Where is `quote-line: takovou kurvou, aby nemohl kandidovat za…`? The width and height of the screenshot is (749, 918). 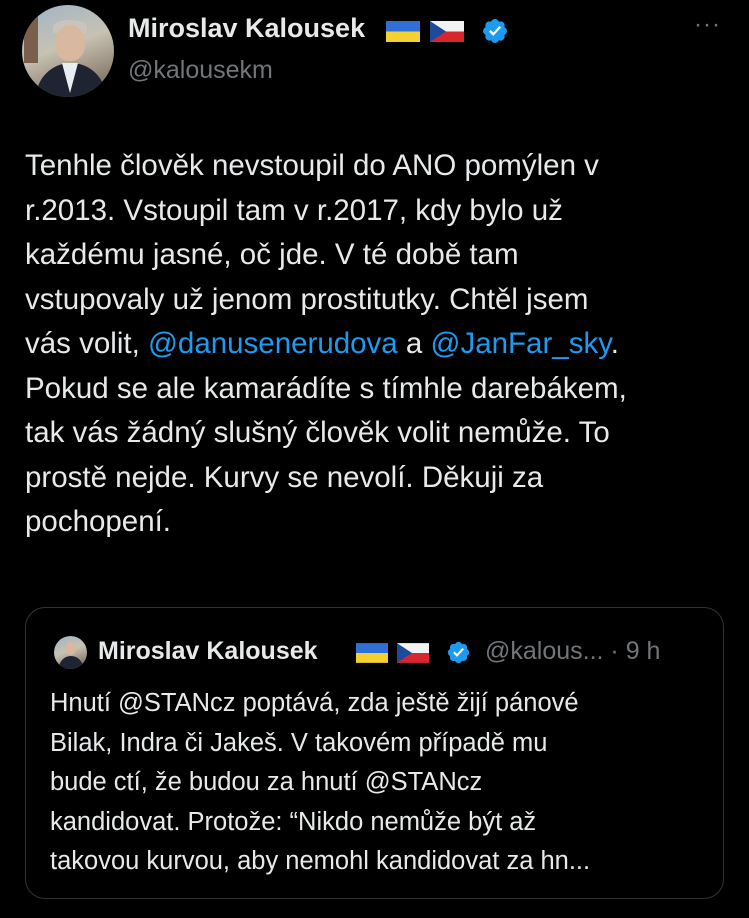
quote-line: takovou kurvou, aby nemohl kandidovat za… is located at coordinates (320, 861).